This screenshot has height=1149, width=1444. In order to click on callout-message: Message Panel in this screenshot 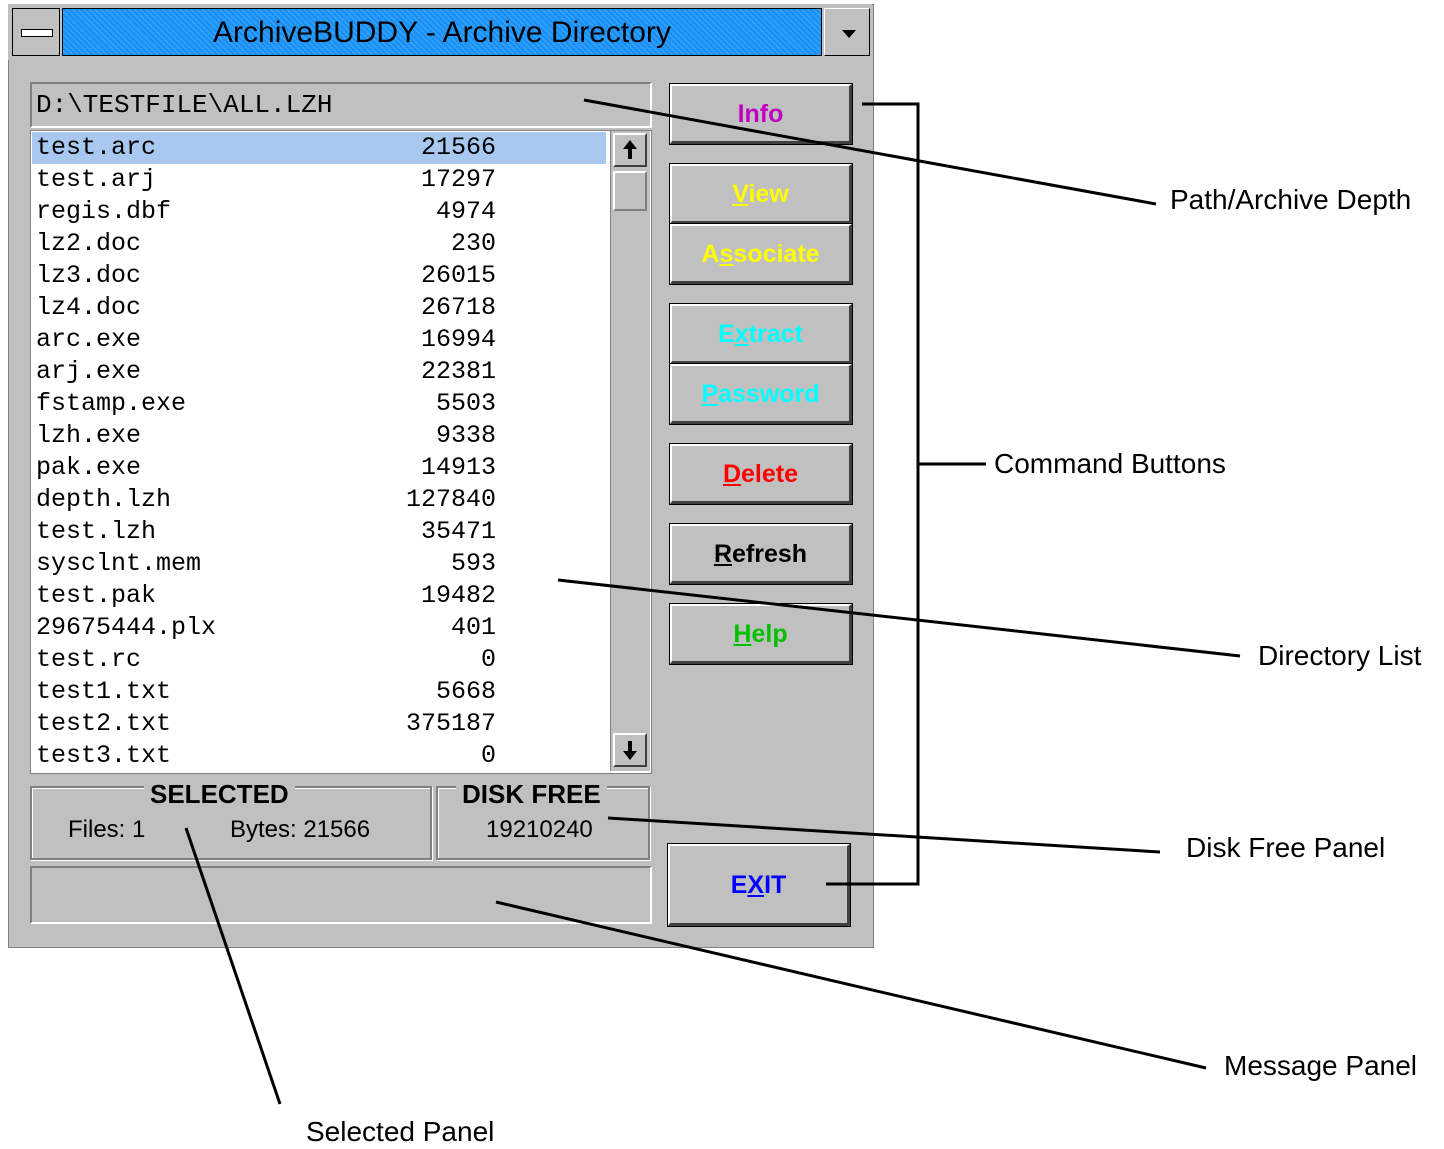, I will do `click(1321, 1065)`.